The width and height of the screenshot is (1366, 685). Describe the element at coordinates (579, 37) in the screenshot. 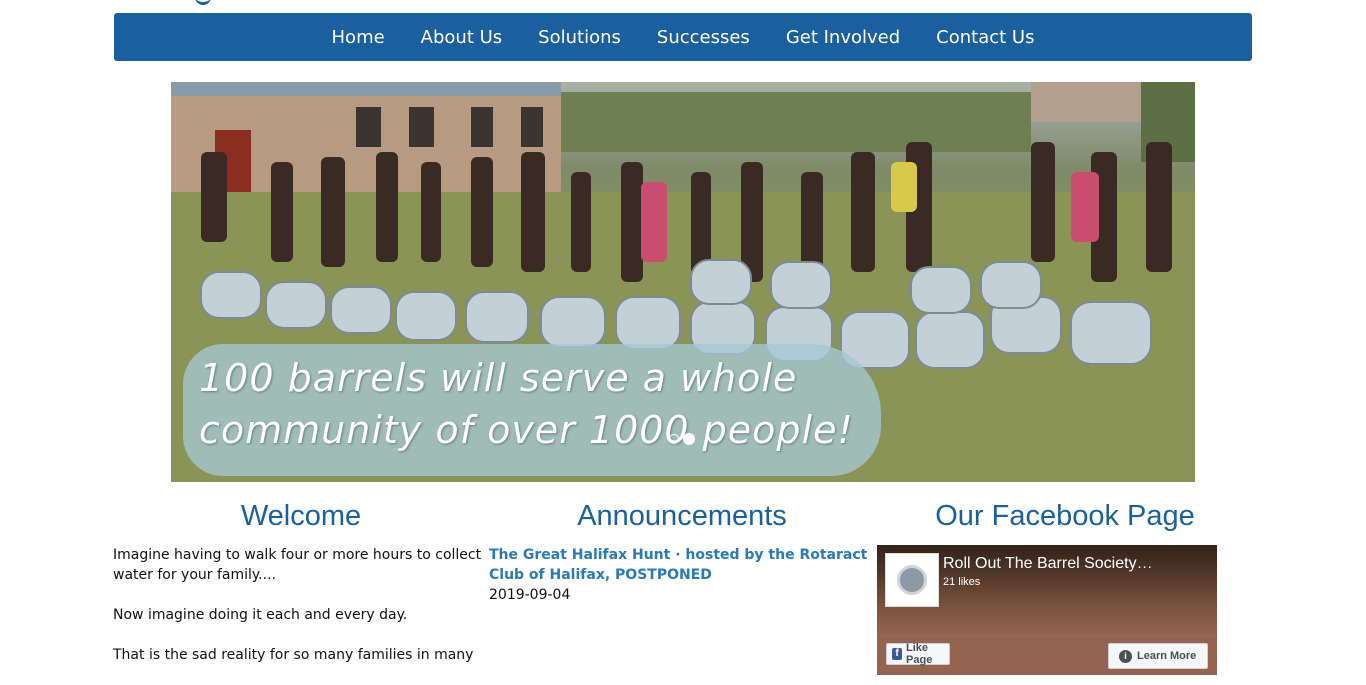

I see `nav-solutions: Solutions` at that location.